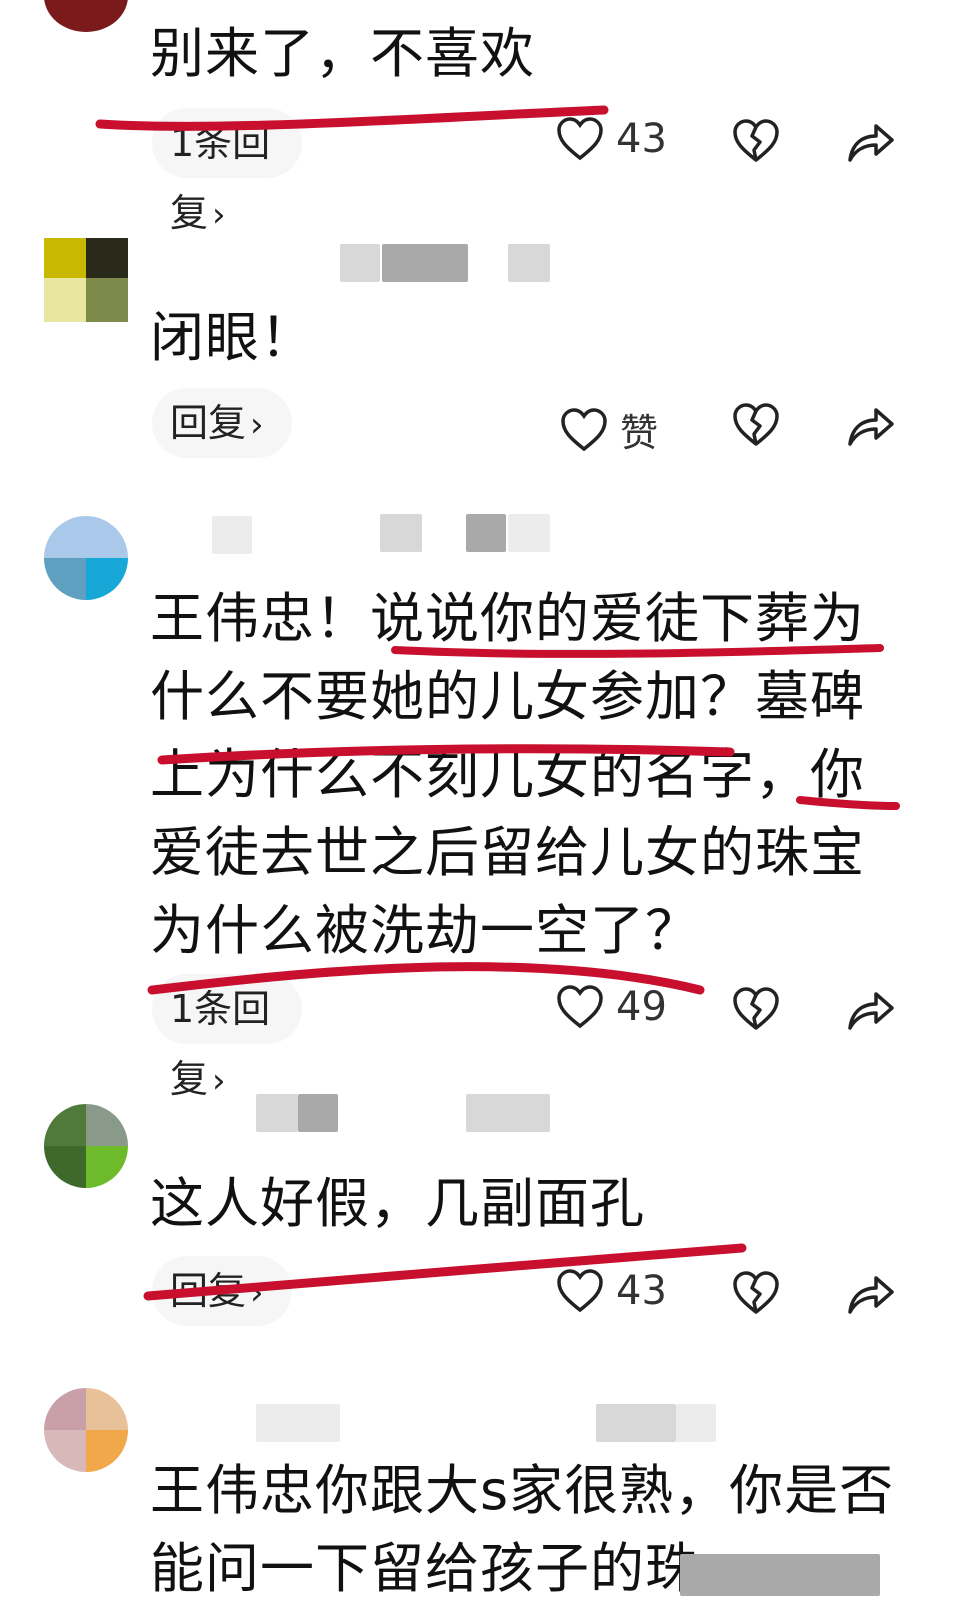 The height and width of the screenshot is (1608, 960). I want to click on comment-line: 上为什么不刻儿女的名字，你, so click(507, 774).